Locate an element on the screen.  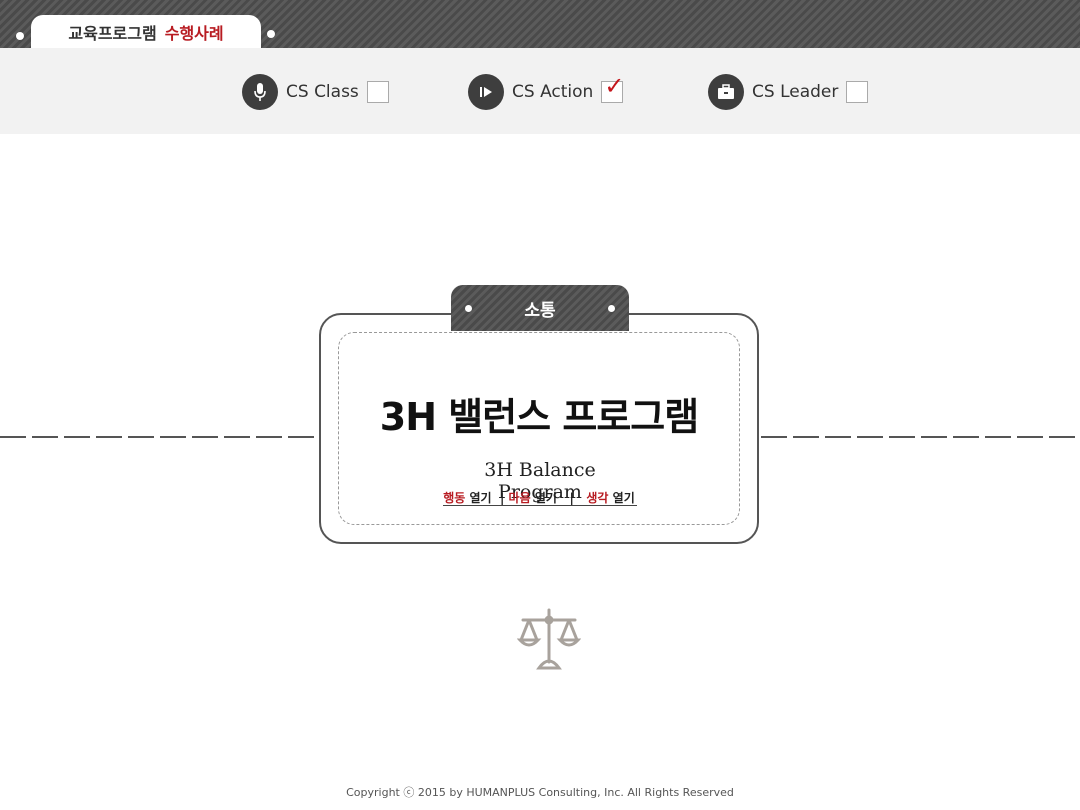
tagline-word: 행동 is located at coordinates (454, 498).